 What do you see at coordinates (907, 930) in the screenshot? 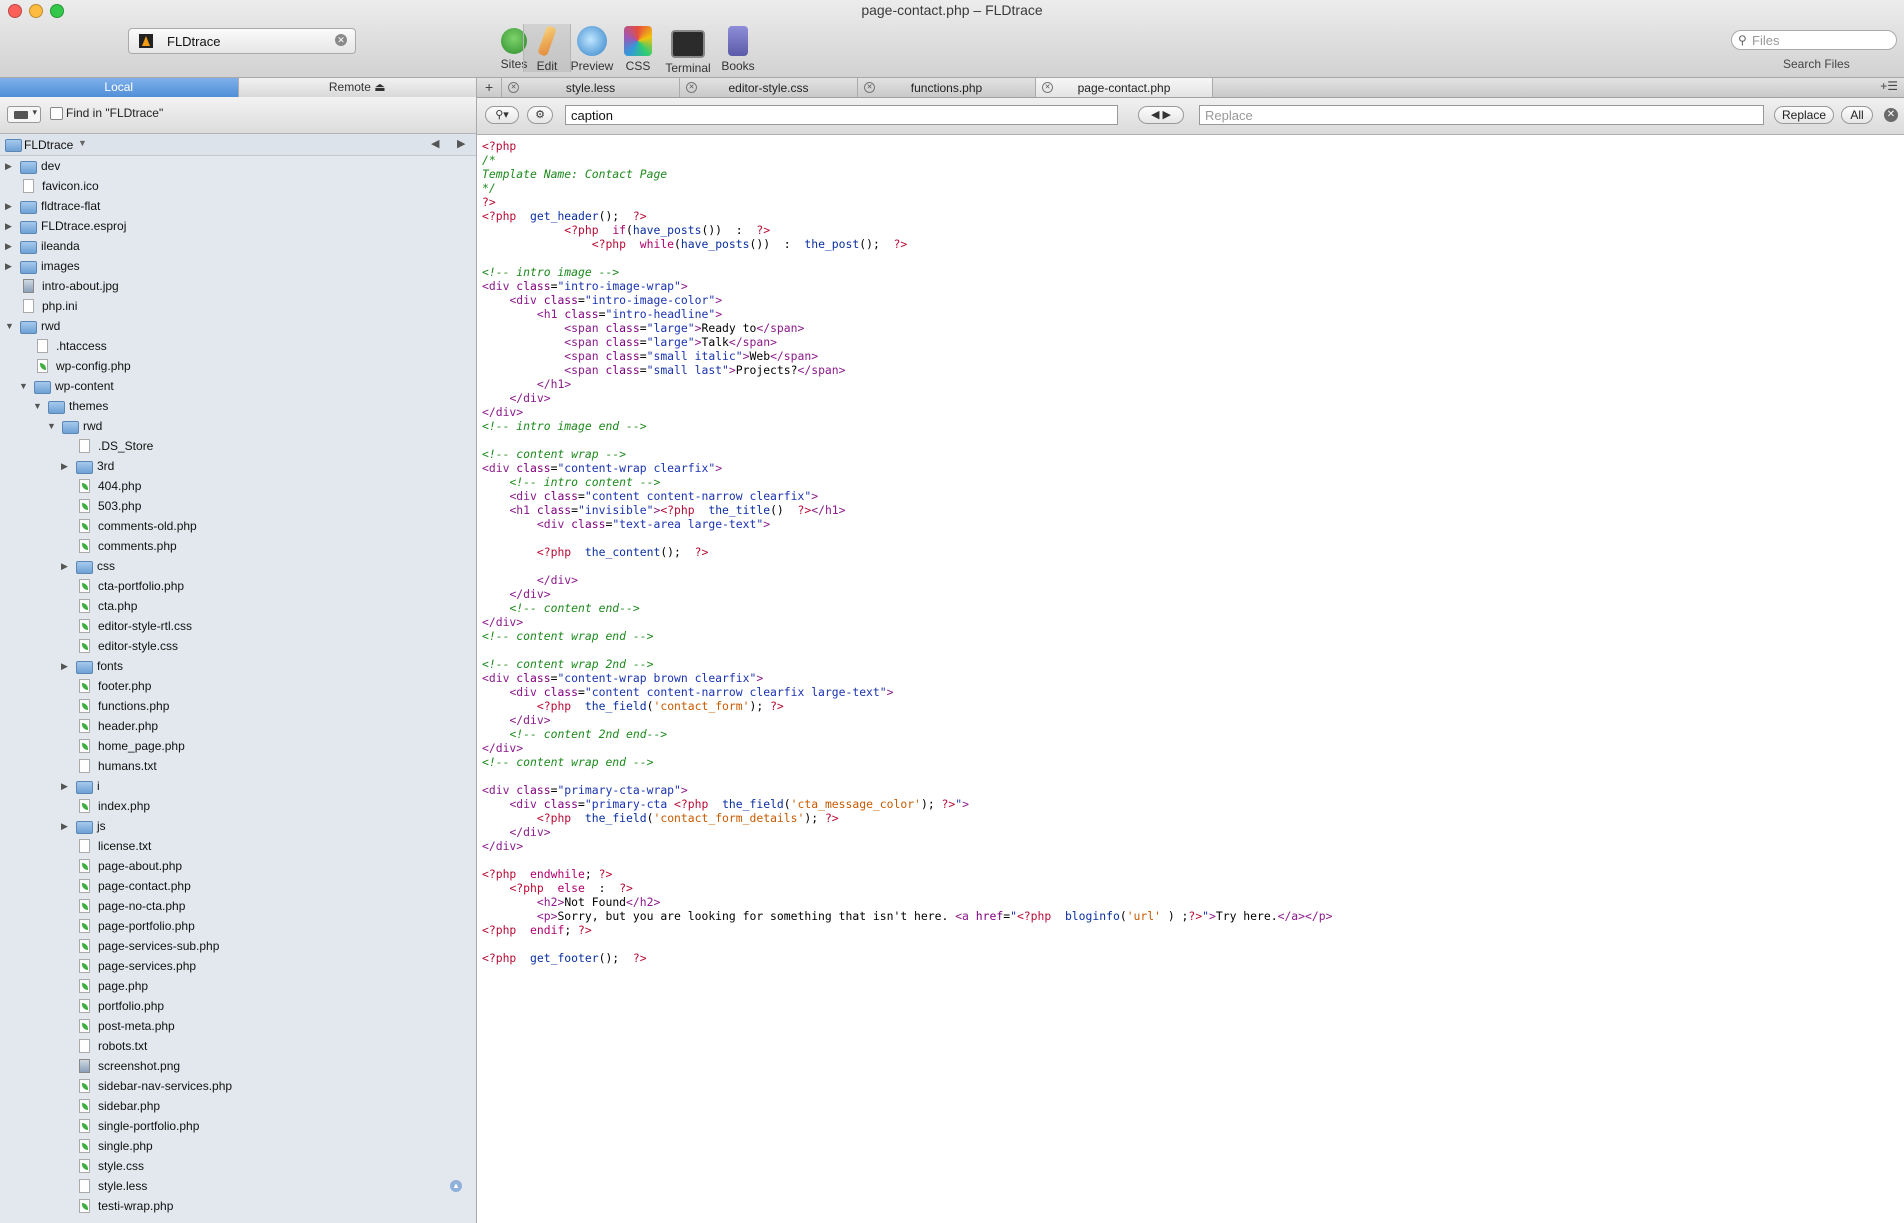
I see `code-line: <?php endif; ?>` at bounding box center [907, 930].